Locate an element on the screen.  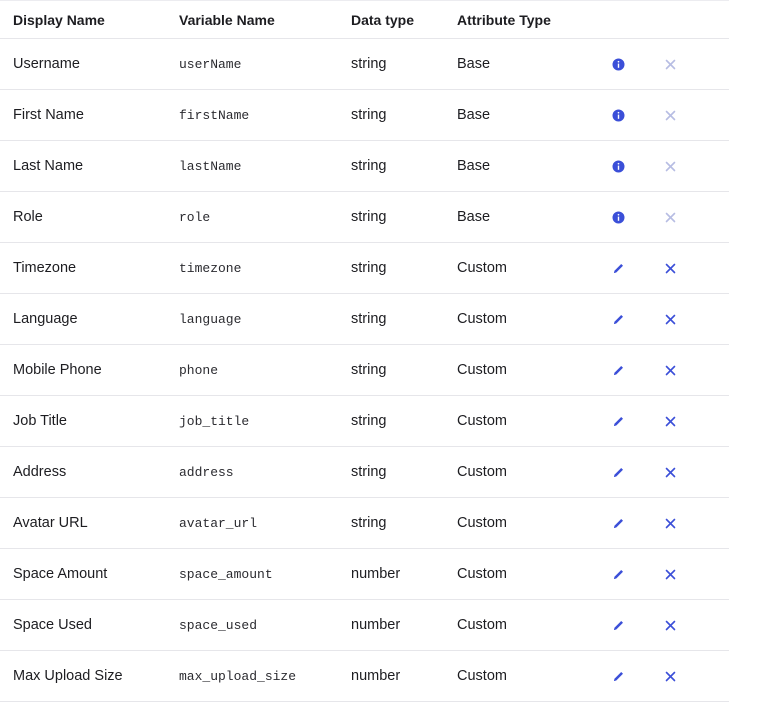
header-display-name: Display Name is located at coordinates (59, 19).